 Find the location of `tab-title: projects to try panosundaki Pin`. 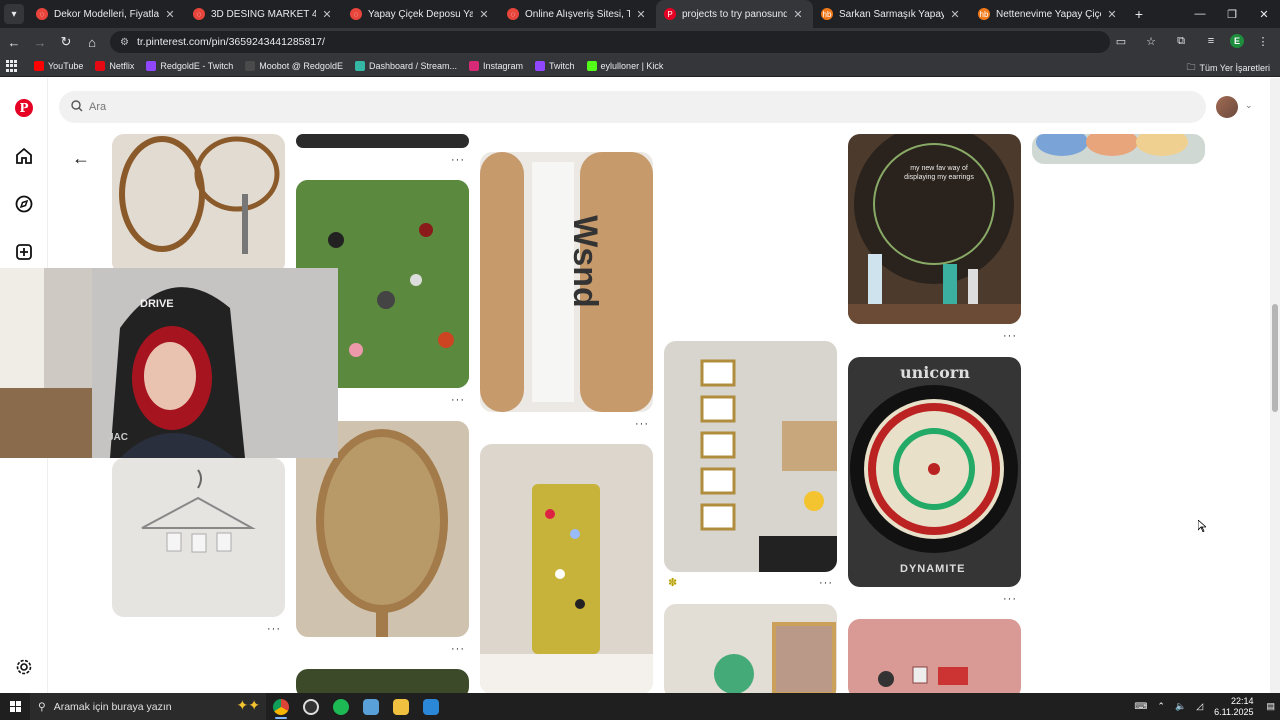

tab-title: projects to try panosundaki Pin is located at coordinates (734, 14).